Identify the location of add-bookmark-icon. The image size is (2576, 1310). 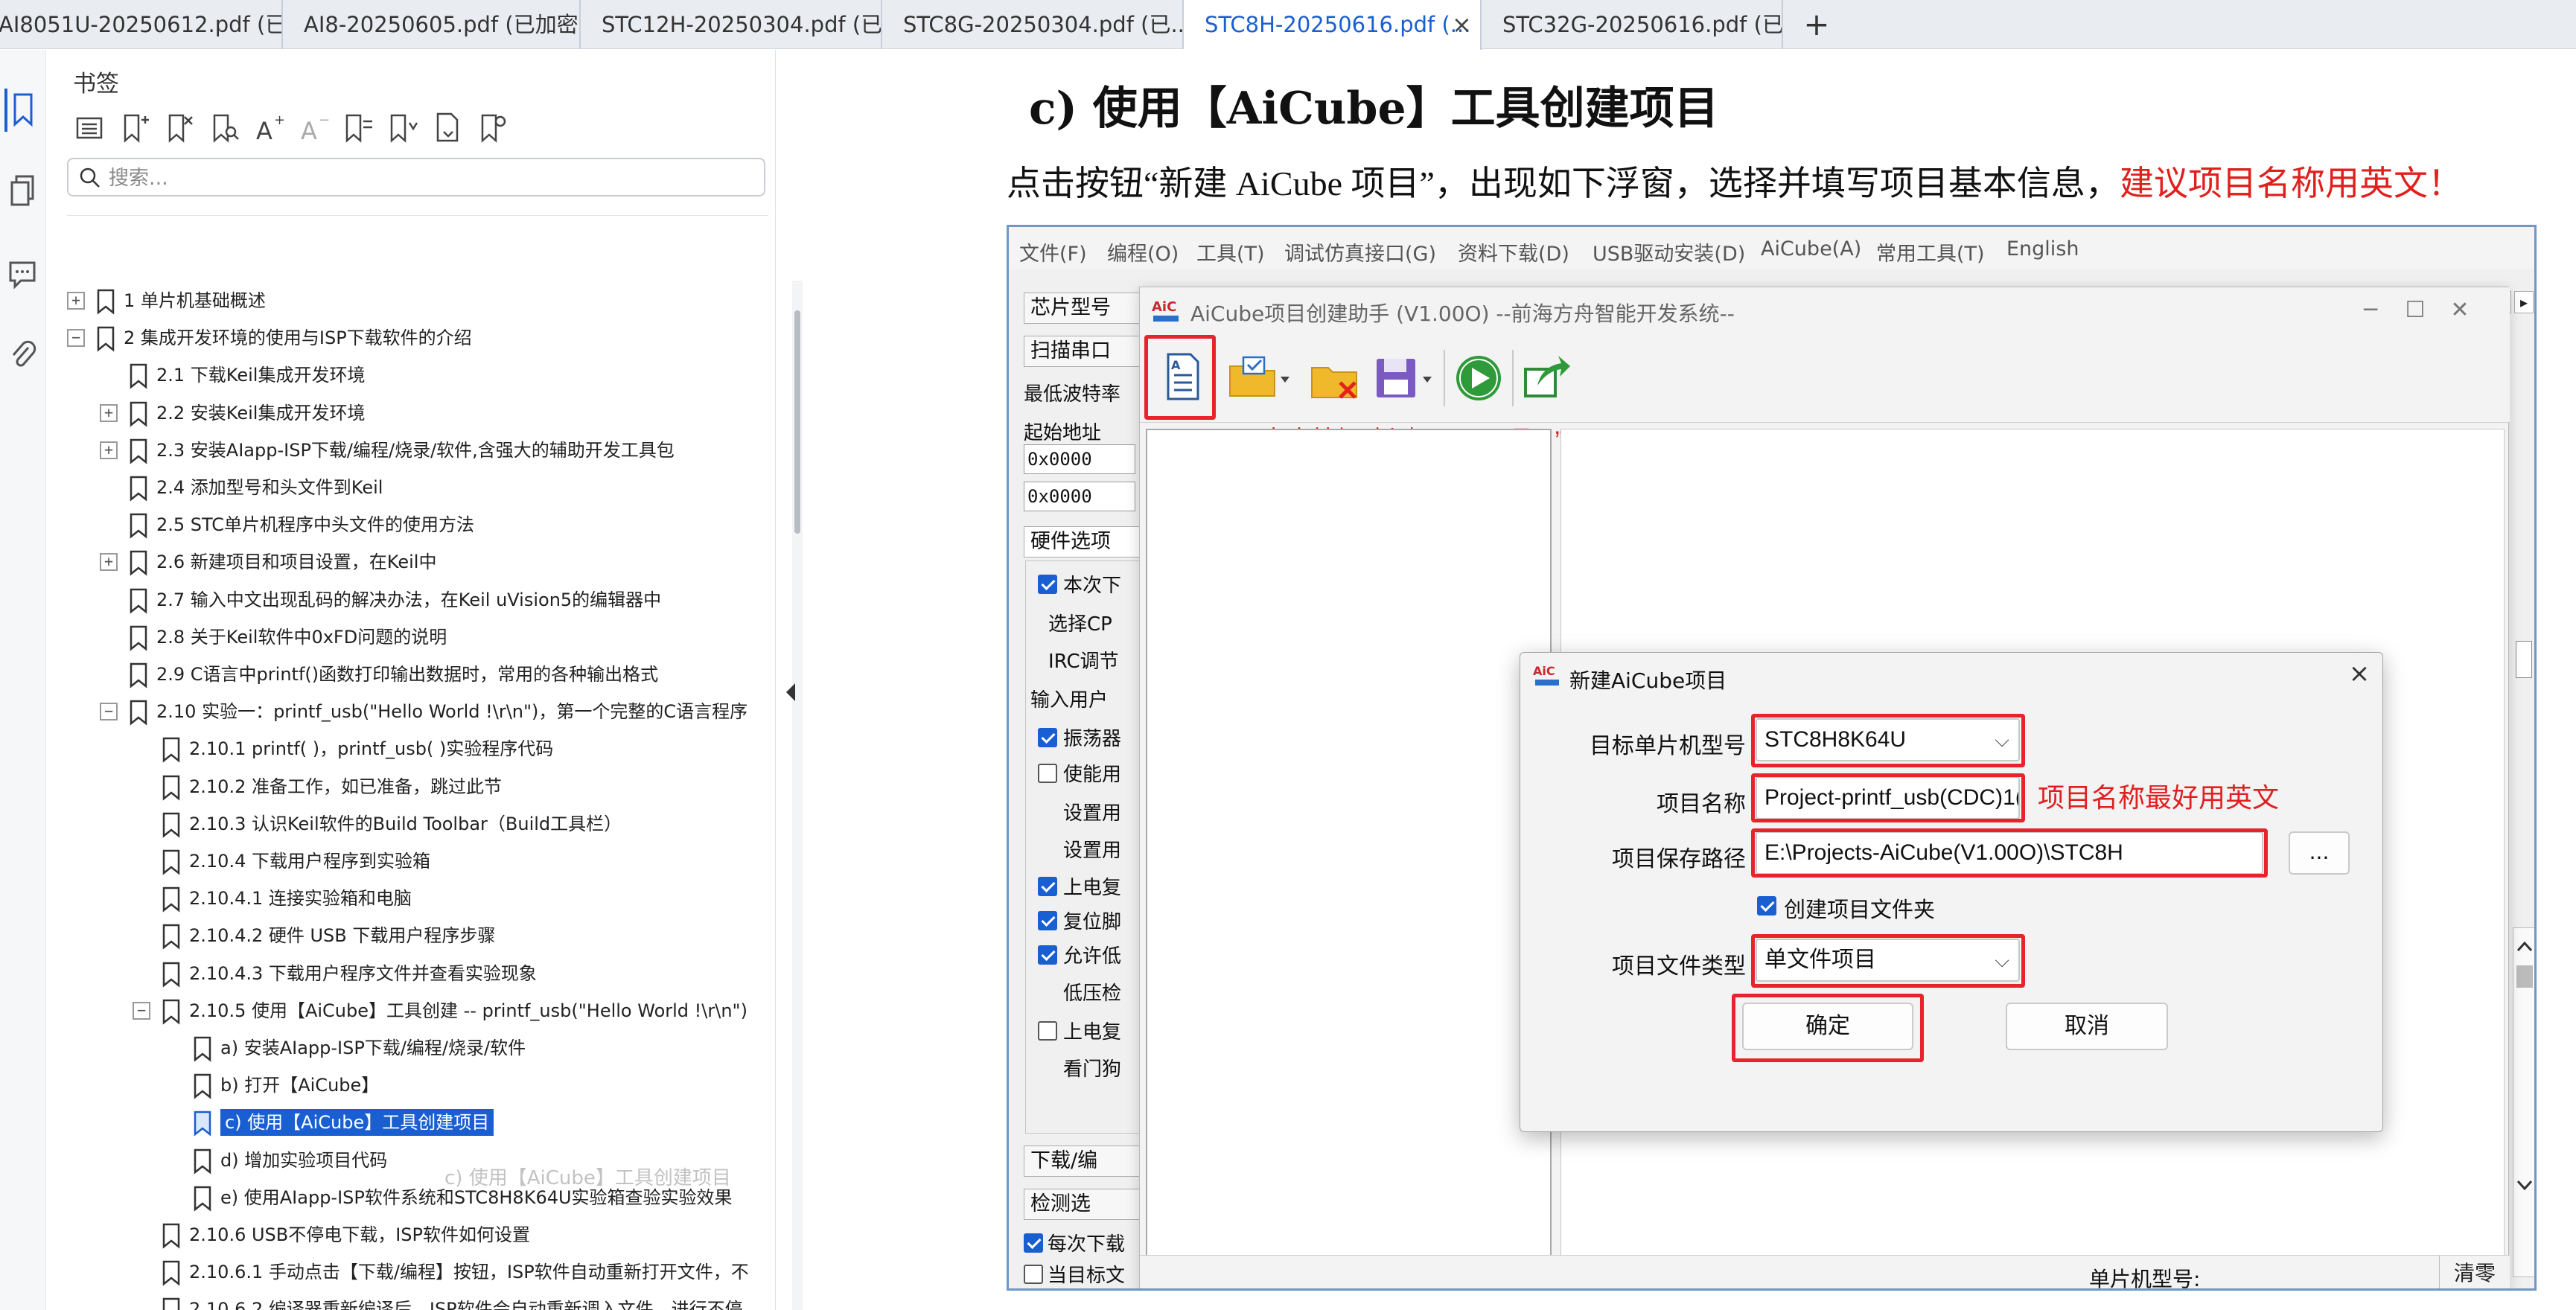
(134, 128).